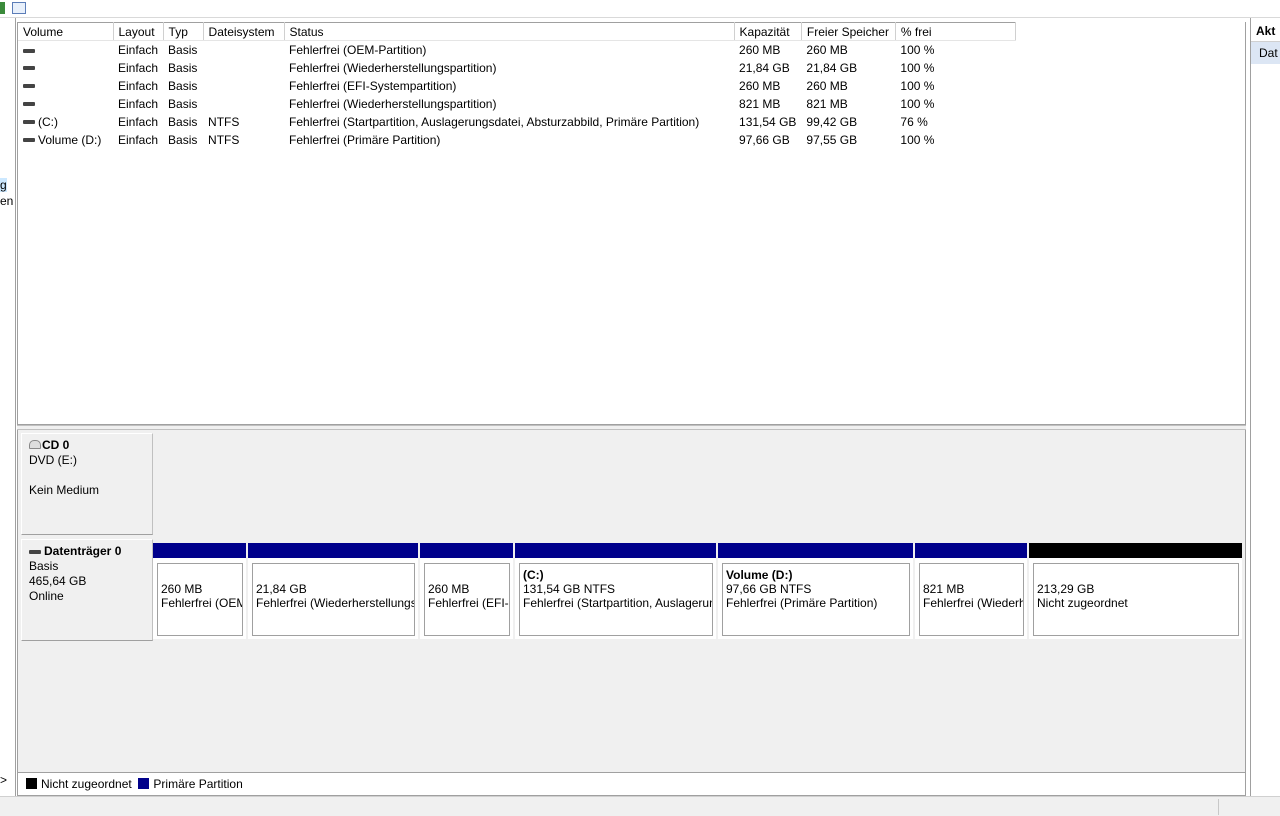  I want to click on partition-info: 260 MBFehlerfrei (EFI-Systempartition), so click(467, 599).